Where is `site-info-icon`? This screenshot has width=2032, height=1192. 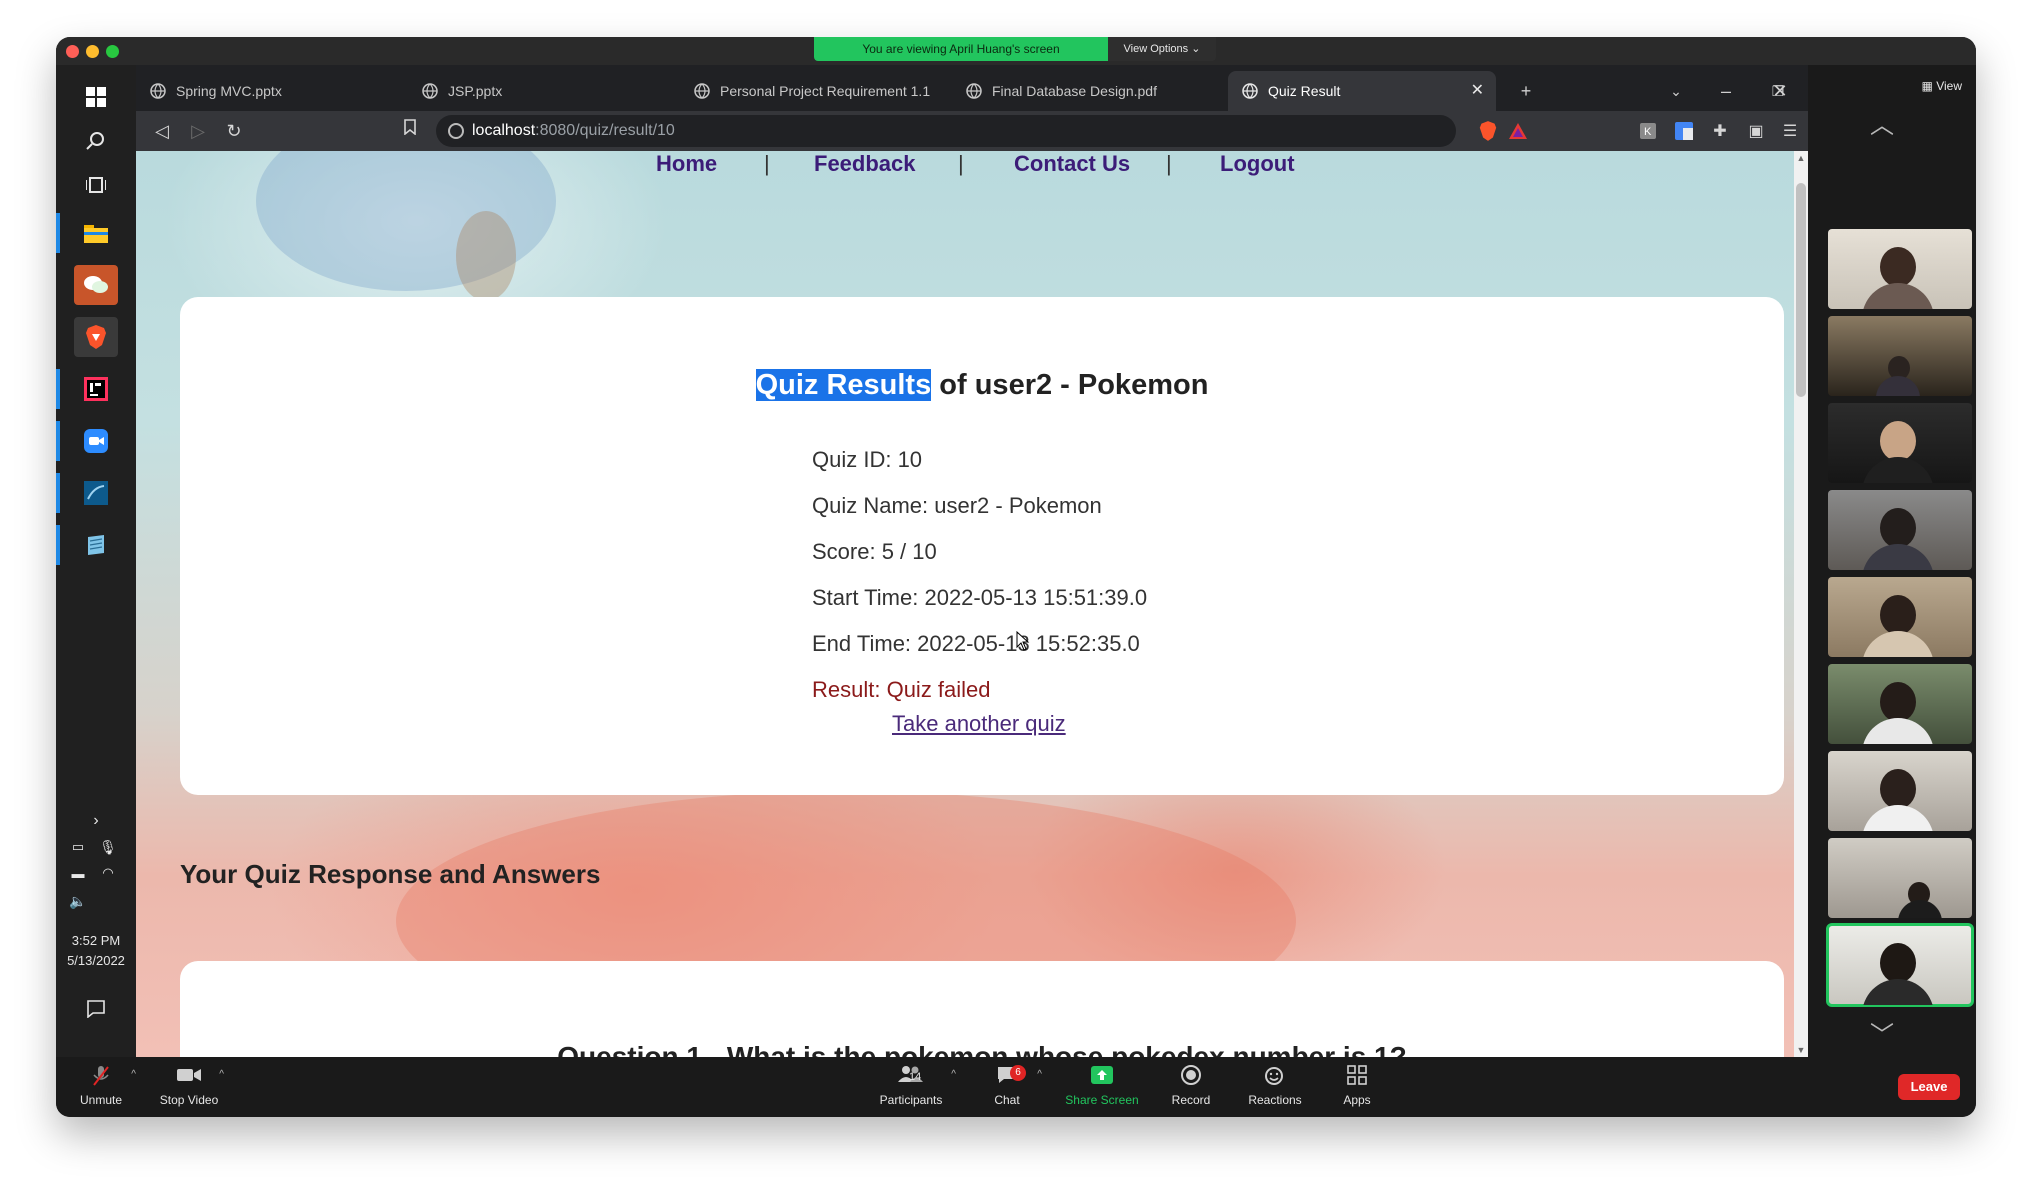 site-info-icon is located at coordinates (456, 131).